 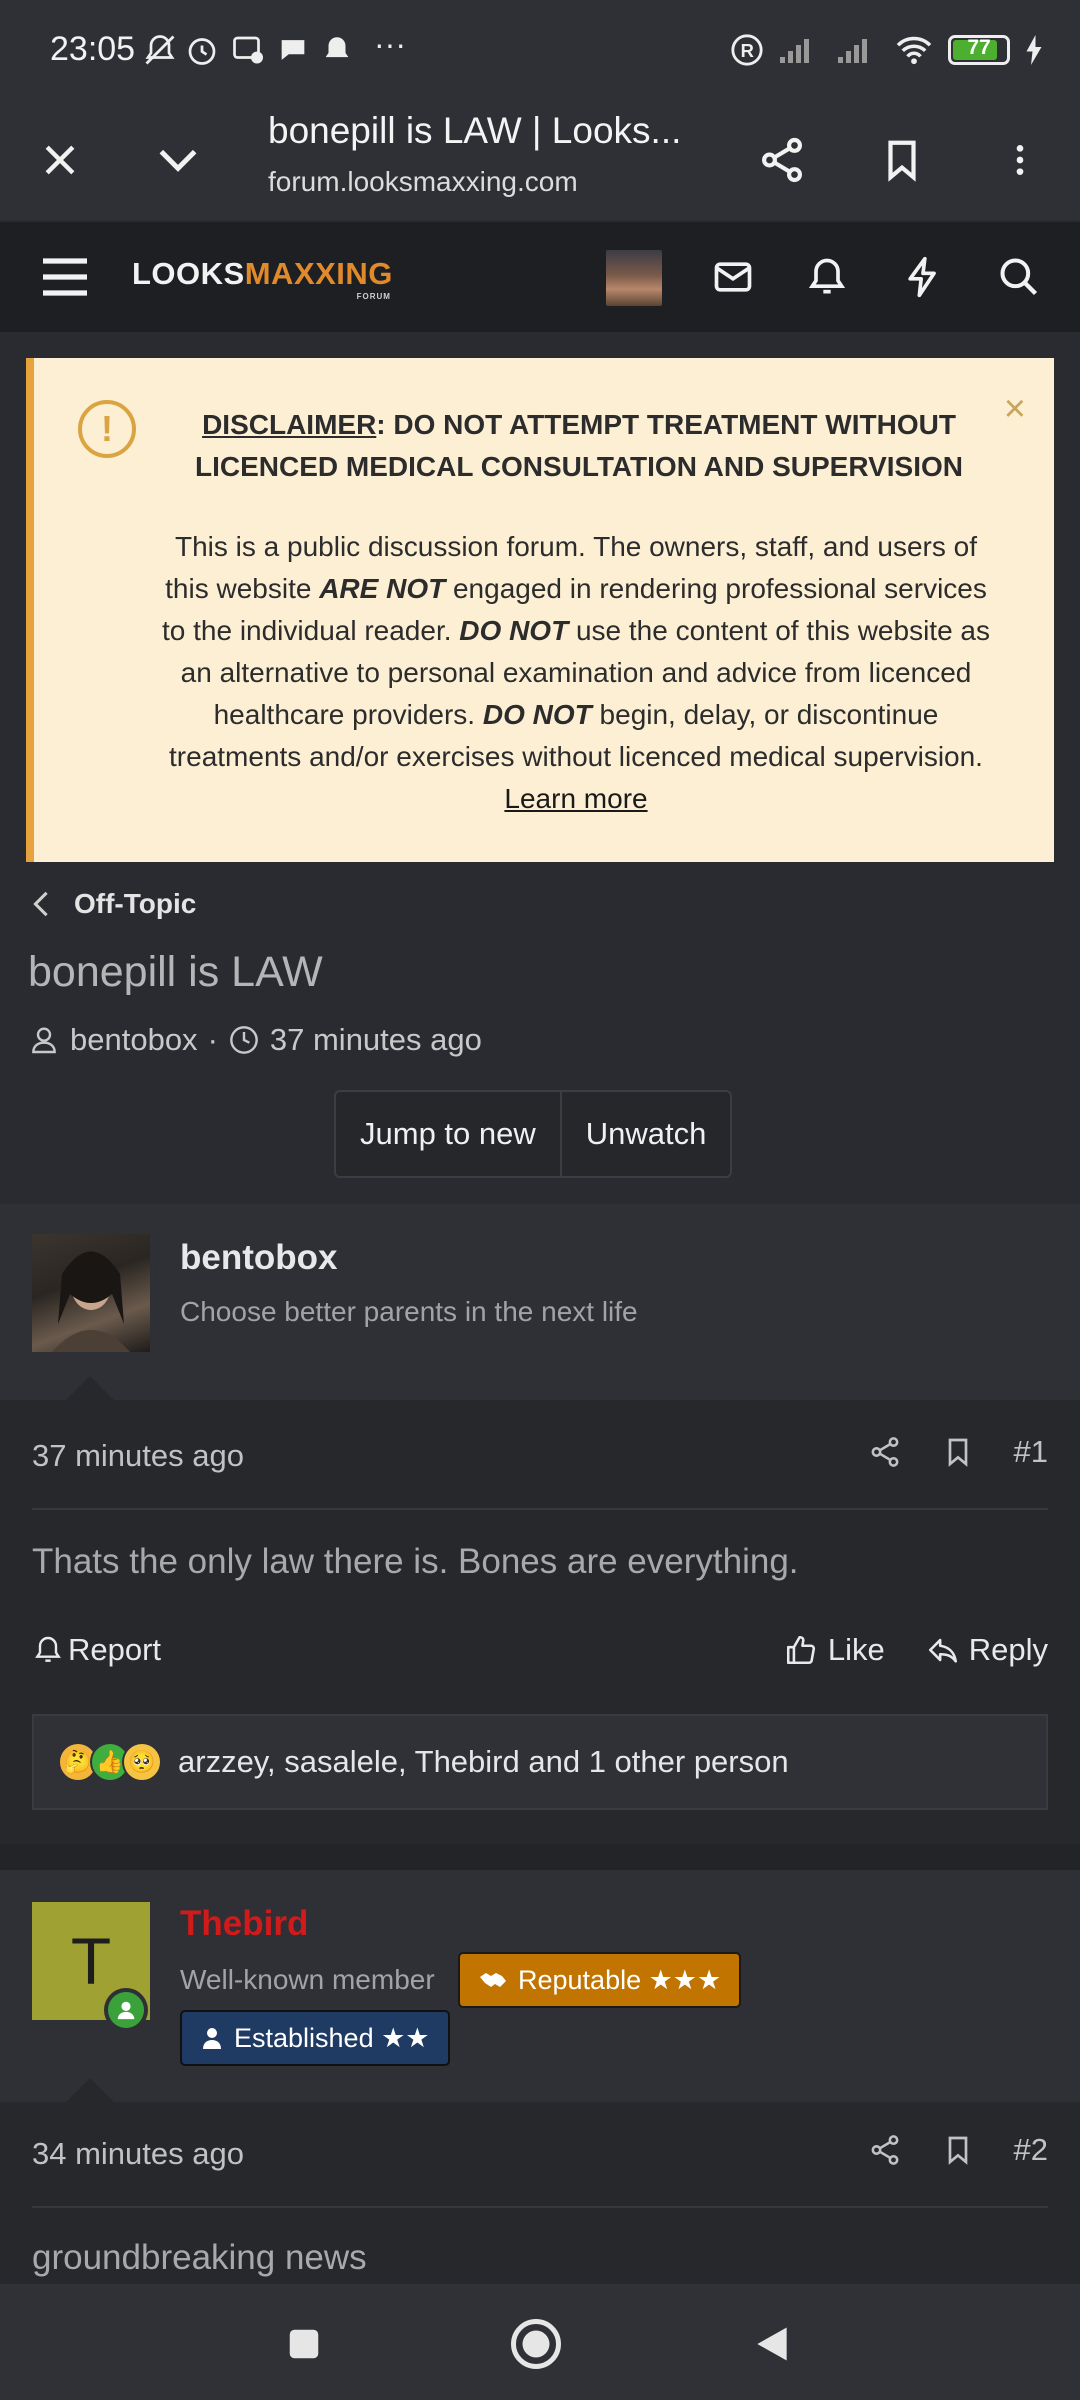 I want to click on registered-icon: R, so click(x=747, y=50).